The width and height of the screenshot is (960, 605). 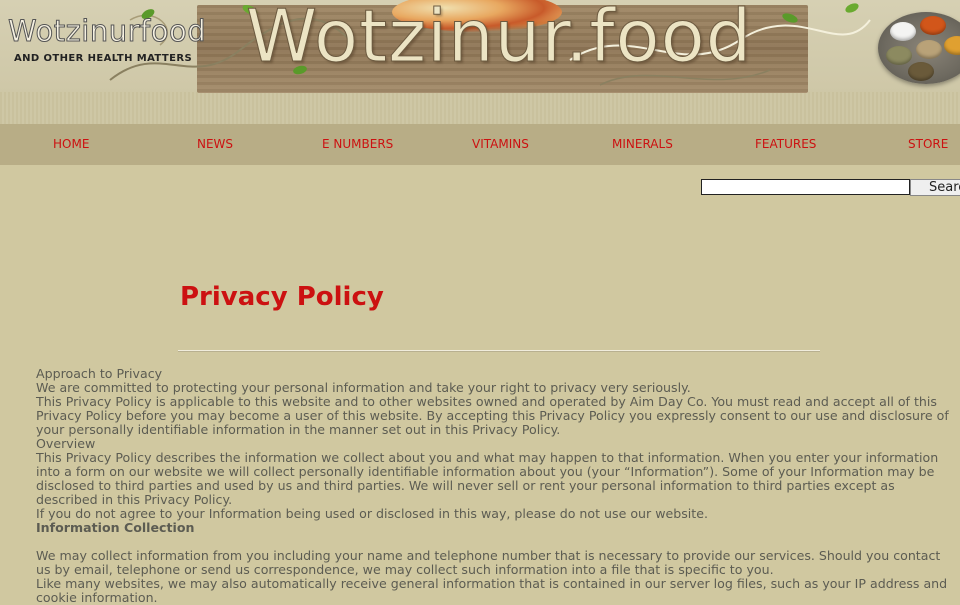 What do you see at coordinates (97, 597) in the screenshot?
I see `content-line: cookie information.` at bounding box center [97, 597].